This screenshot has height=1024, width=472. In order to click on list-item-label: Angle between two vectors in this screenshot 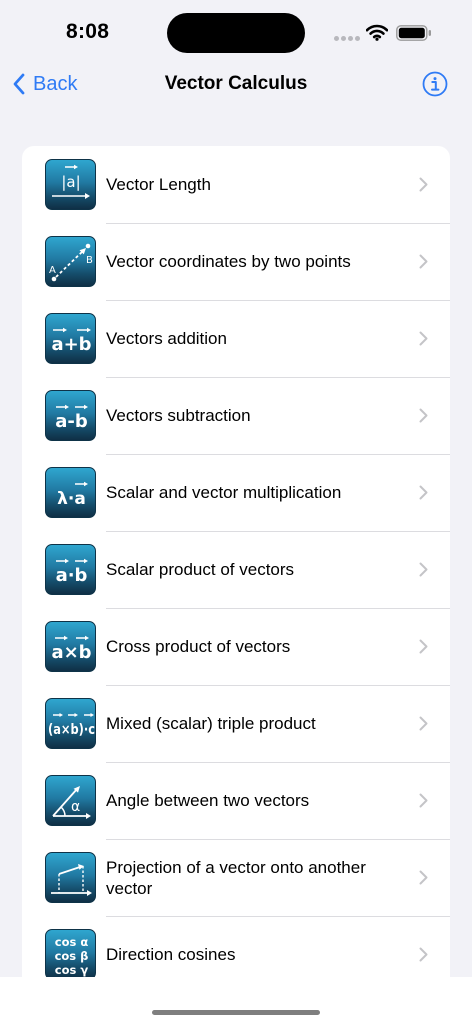, I will do `click(208, 800)`.